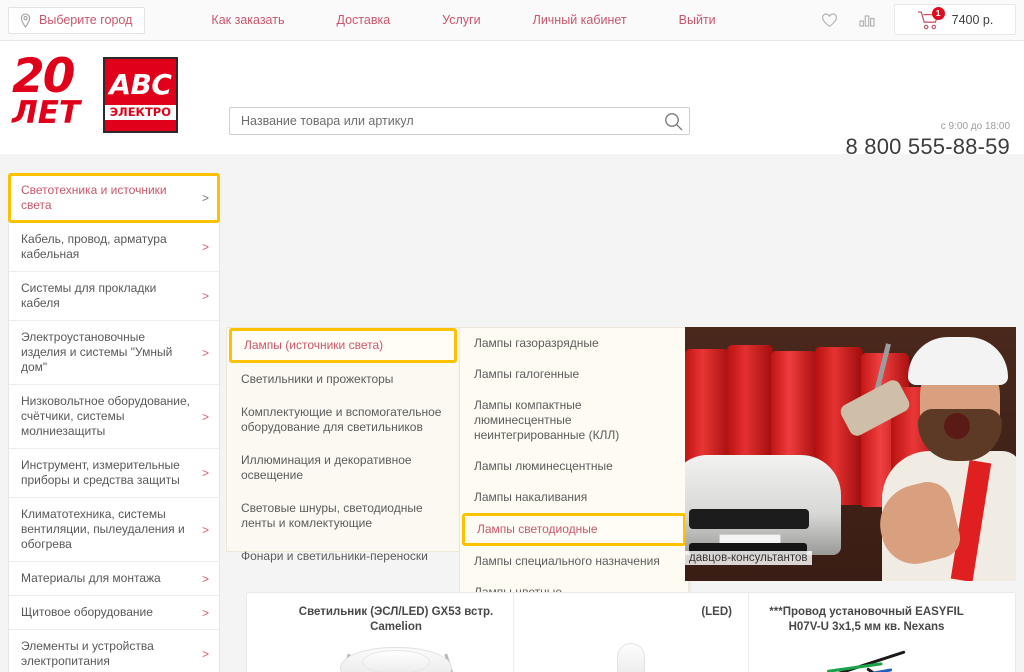  What do you see at coordinates (938, 13) in the screenshot?
I see `cart-badge: 1` at bounding box center [938, 13].